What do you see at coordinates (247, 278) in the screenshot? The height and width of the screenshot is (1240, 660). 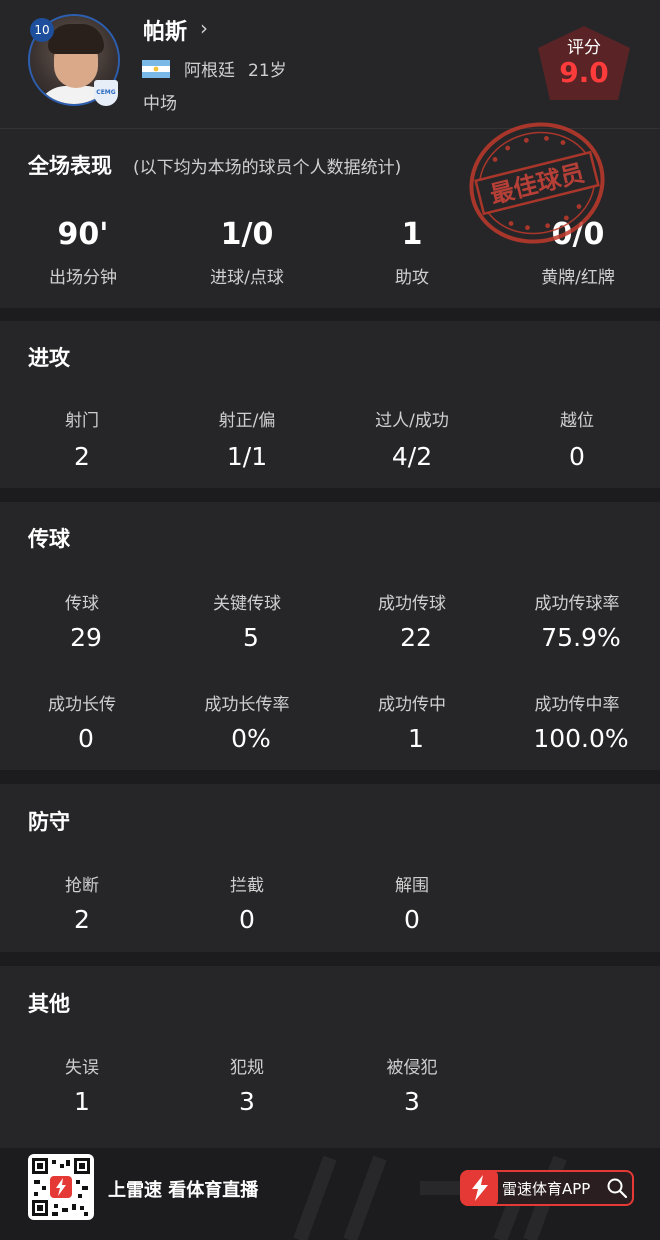 I see `goals-penalties-label: 进球/点球` at bounding box center [247, 278].